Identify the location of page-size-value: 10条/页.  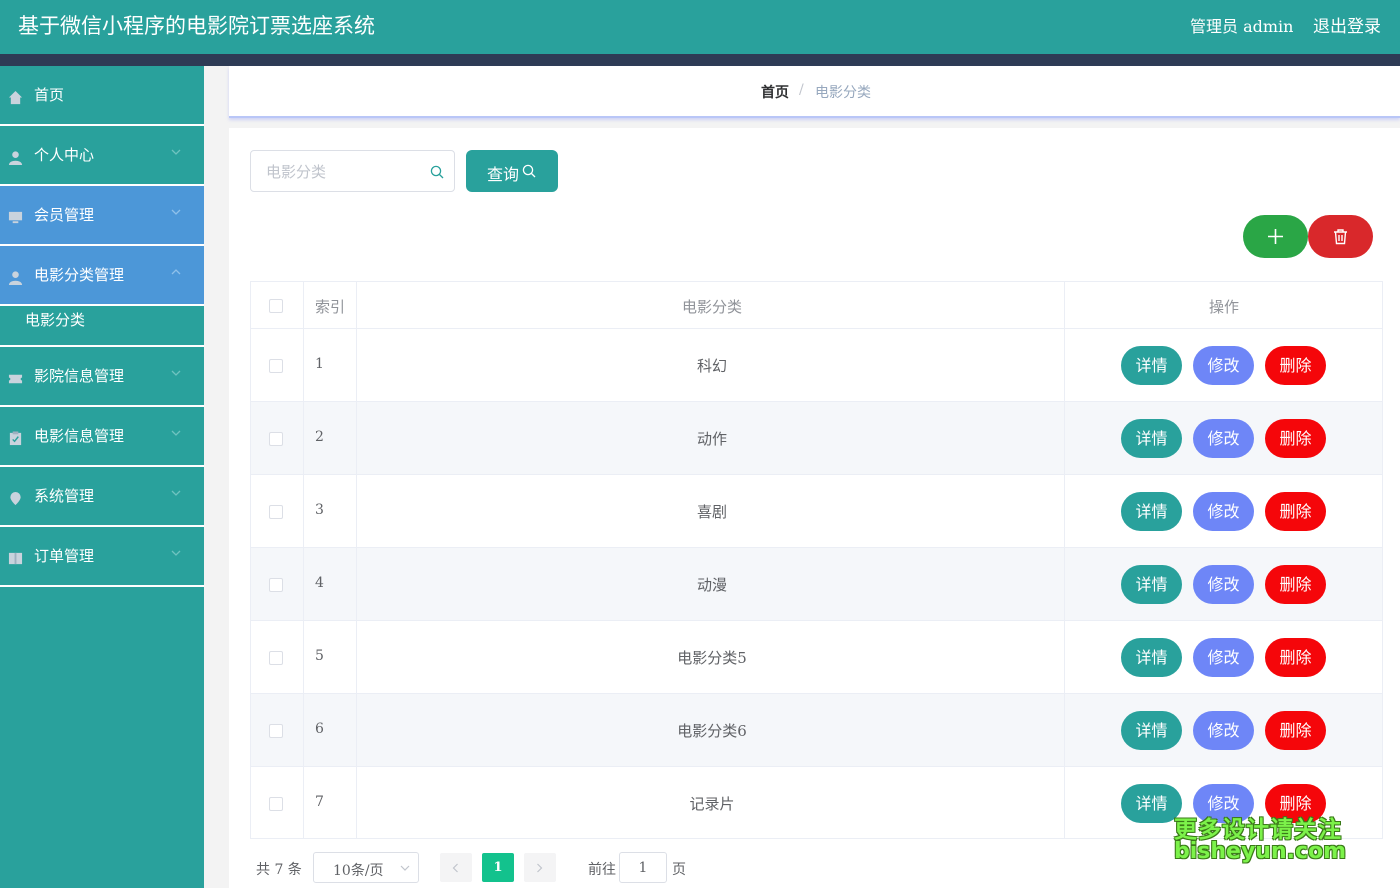
(358, 870).